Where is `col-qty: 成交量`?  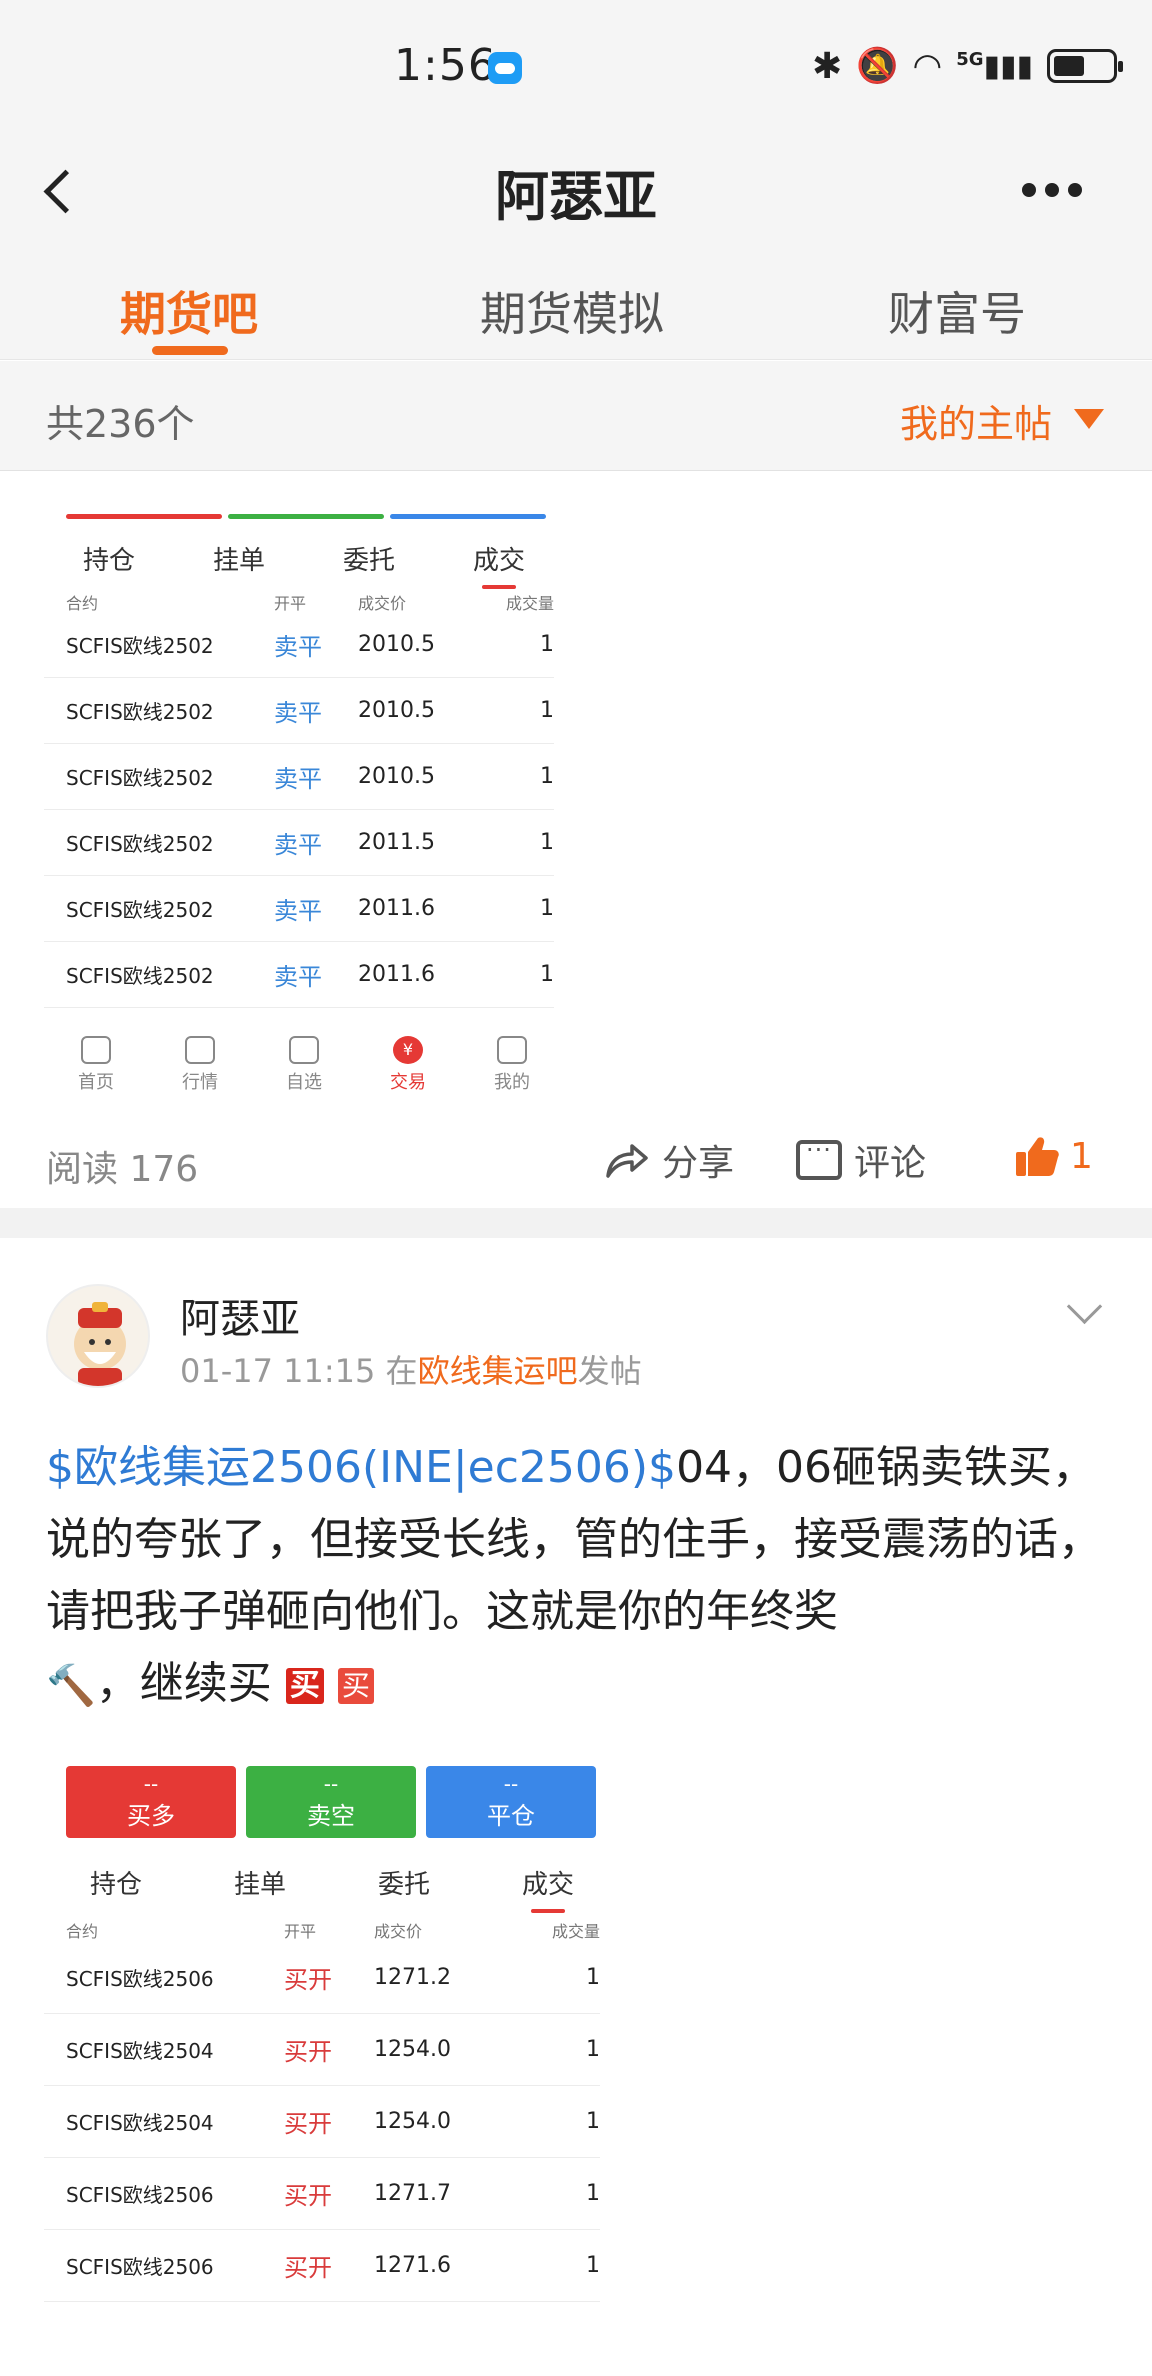
col-qty: 成交量 is located at coordinates (529, 603).